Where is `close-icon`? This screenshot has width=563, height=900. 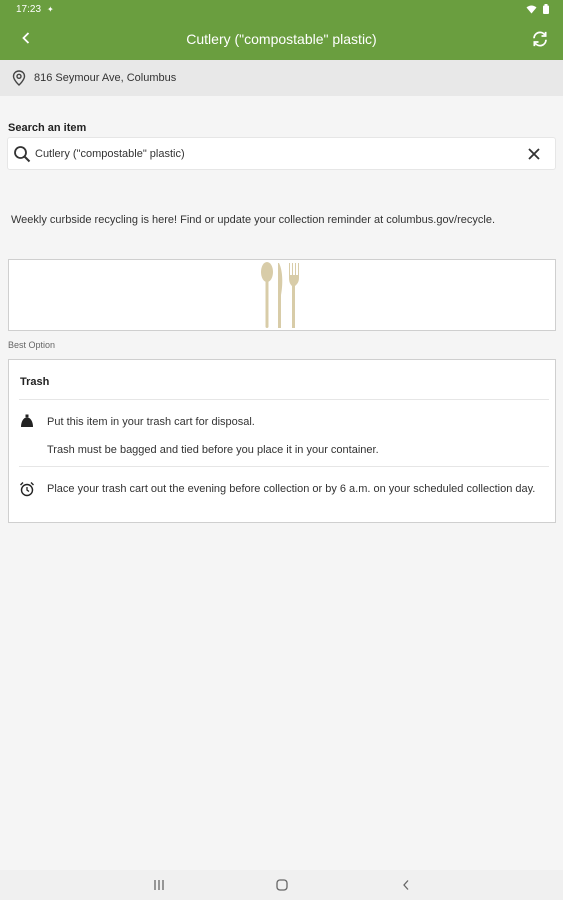
close-icon is located at coordinates (534, 153).